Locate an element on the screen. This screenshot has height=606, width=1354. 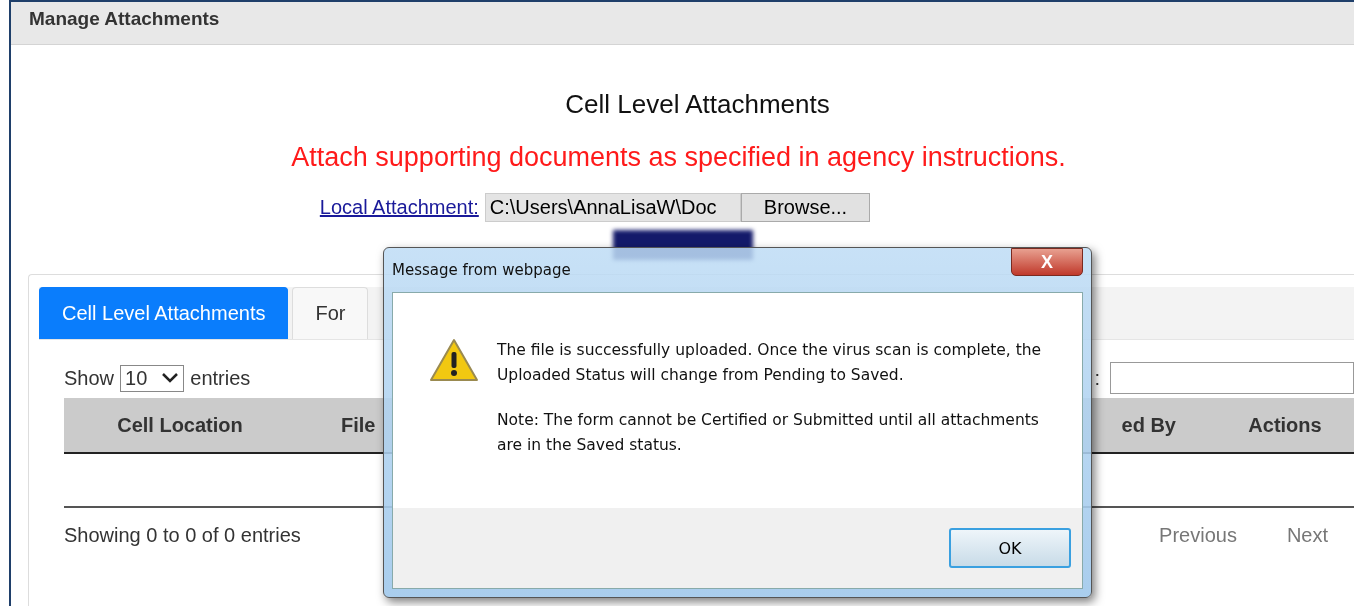
tab: Cell Level Attachments is located at coordinates (164, 313).